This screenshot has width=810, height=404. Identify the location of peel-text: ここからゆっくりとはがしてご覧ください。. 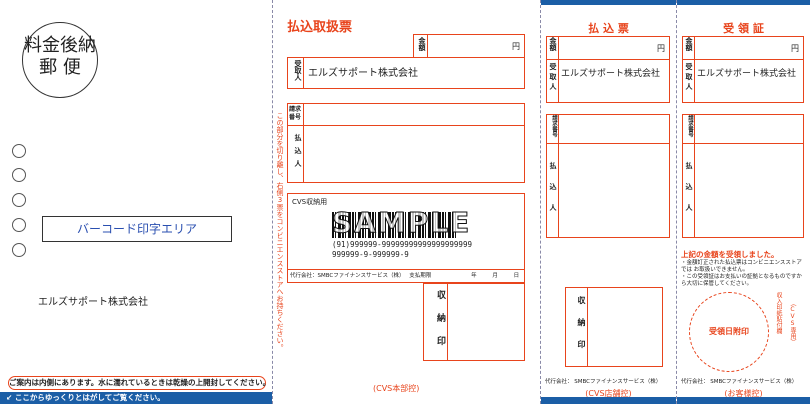
(89, 397).